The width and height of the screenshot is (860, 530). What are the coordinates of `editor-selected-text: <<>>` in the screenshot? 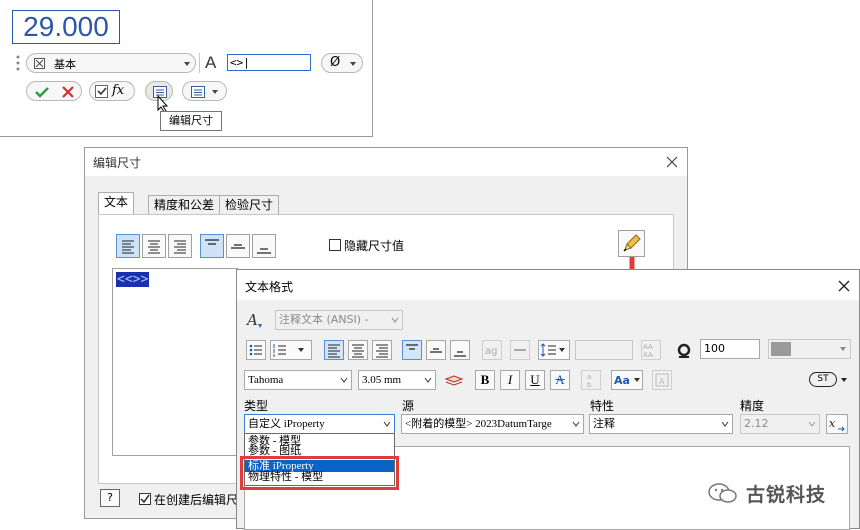 It's located at (133, 279).